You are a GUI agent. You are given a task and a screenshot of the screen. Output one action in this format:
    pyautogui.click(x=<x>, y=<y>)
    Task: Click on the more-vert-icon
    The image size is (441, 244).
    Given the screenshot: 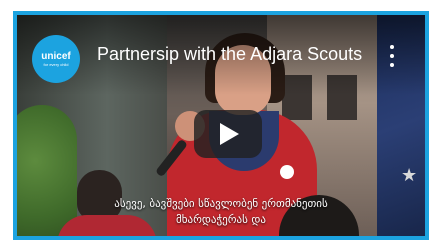 What is the action you would take?
    pyautogui.click(x=392, y=56)
    